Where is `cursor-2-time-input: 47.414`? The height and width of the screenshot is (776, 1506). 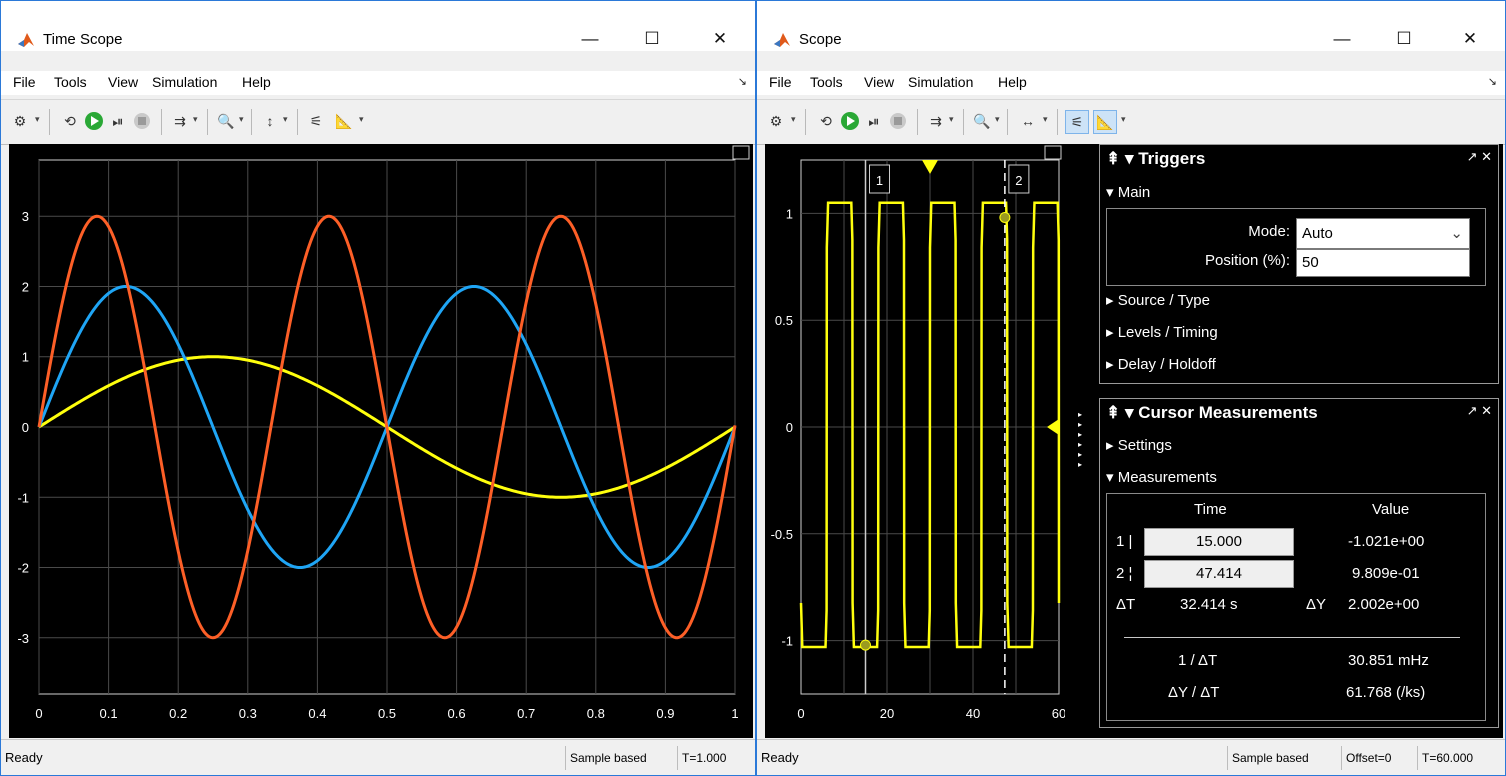
cursor-2-time-input: 47.414 is located at coordinates (1219, 574).